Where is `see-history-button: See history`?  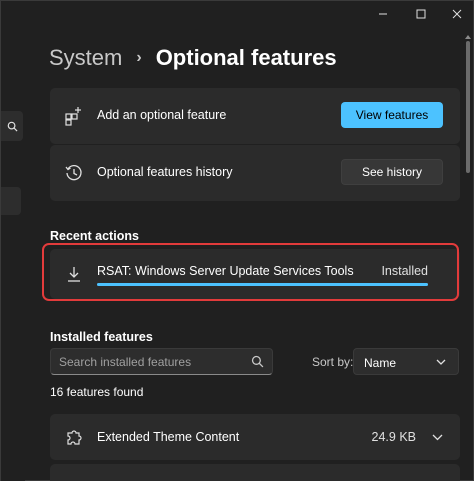 see-history-button: See history is located at coordinates (392, 172).